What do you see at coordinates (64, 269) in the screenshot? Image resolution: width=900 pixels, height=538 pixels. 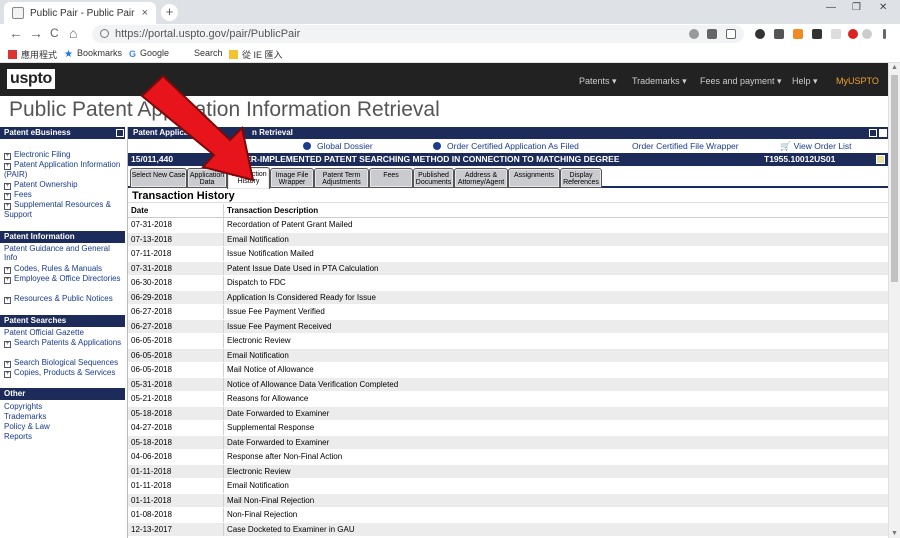 I see `sidebar-item-codes: + Codes, Rules & Manuals` at bounding box center [64, 269].